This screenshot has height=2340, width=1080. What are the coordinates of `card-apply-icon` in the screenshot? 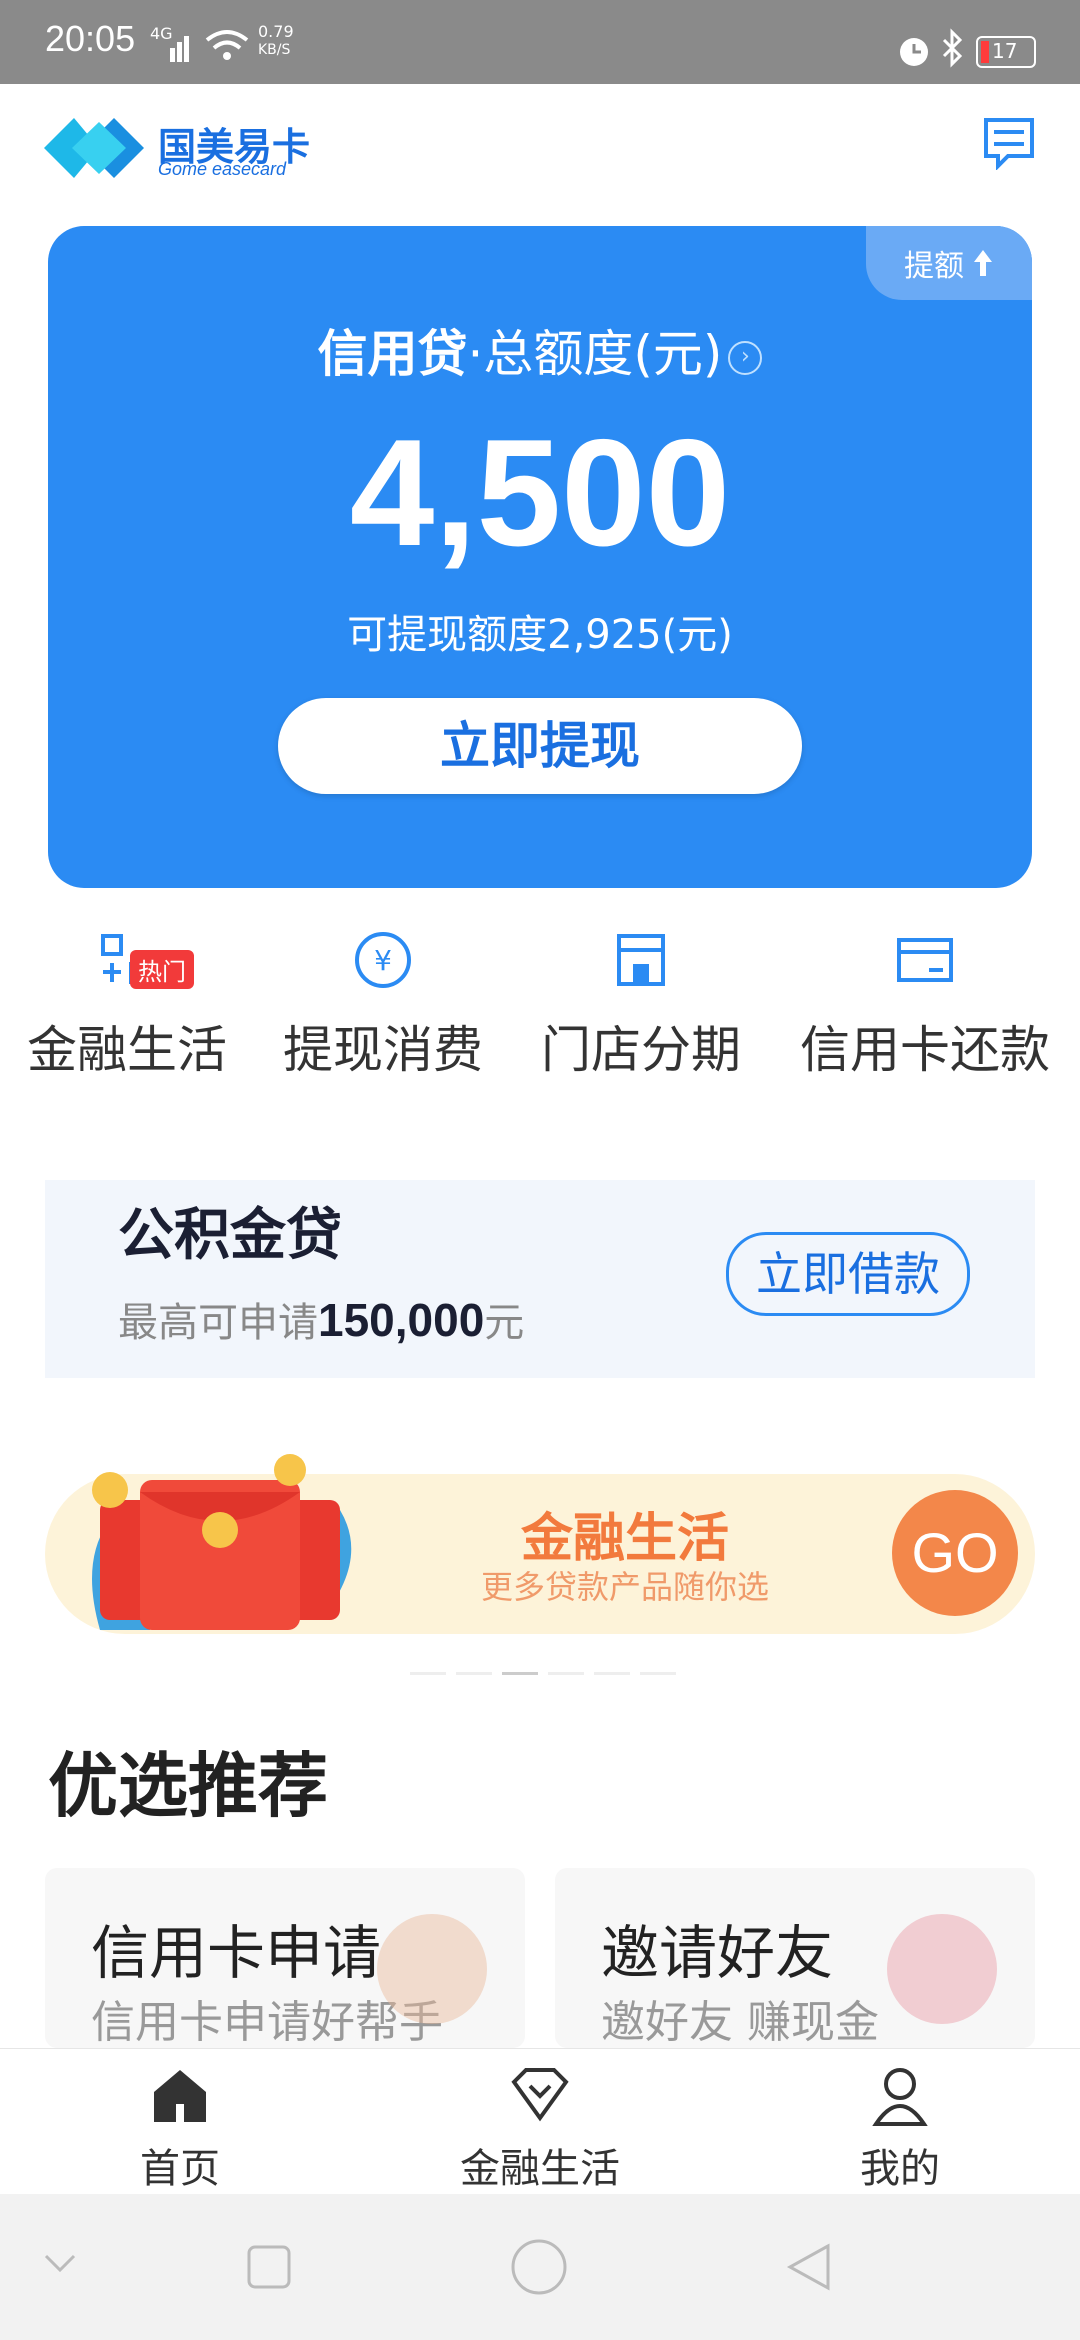 It's located at (432, 1969).